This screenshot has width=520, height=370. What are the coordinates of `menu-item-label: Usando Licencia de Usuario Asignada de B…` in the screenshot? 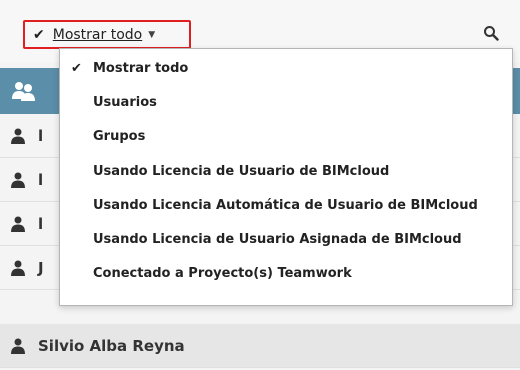 It's located at (277, 239).